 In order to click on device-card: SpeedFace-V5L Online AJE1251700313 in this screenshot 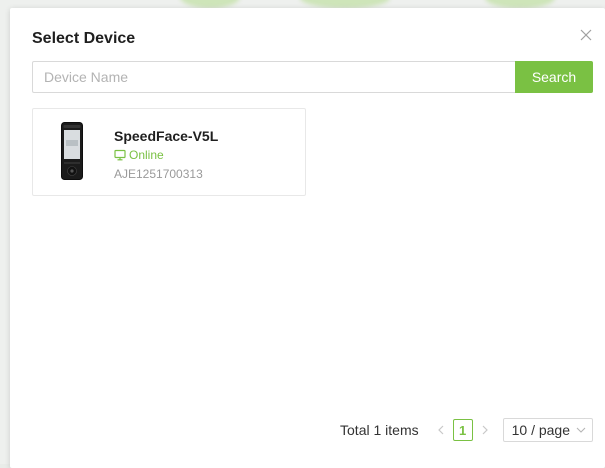, I will do `click(169, 152)`.